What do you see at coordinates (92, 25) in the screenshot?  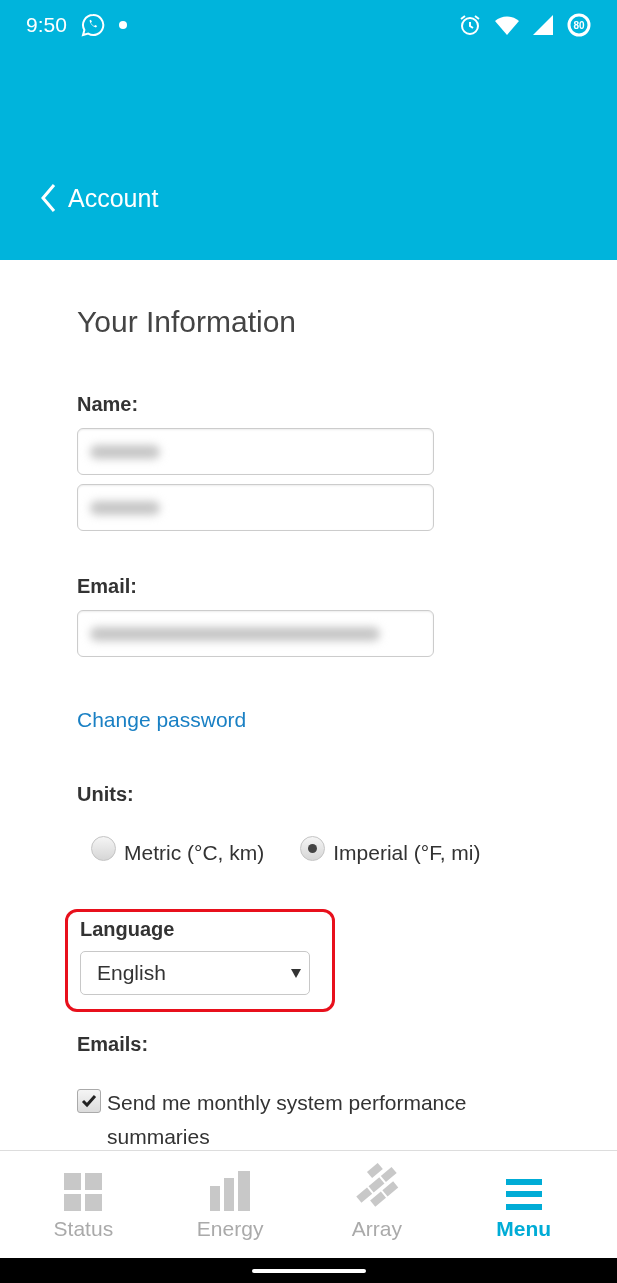 I see `chat-bubble-icon` at bounding box center [92, 25].